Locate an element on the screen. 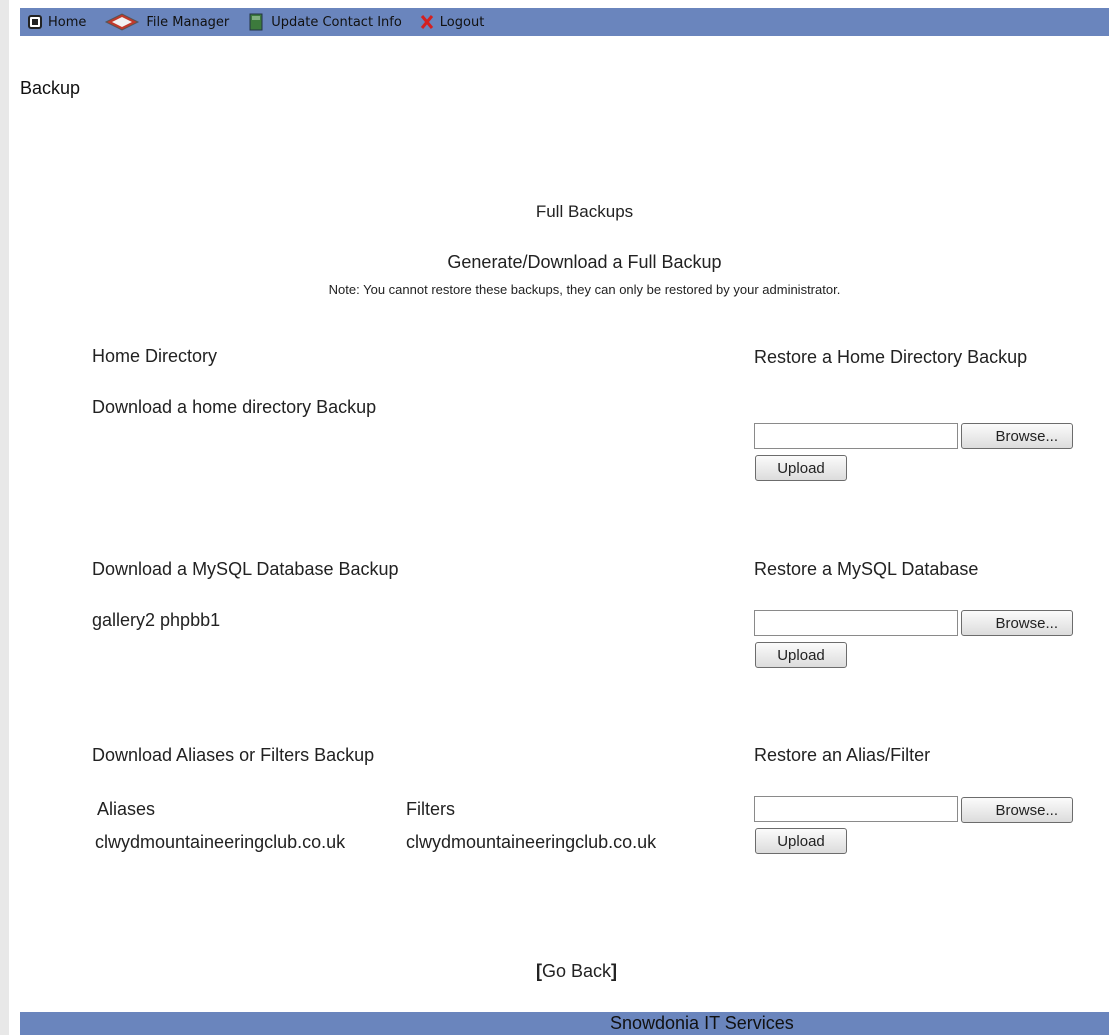  nav-logout-label: Logout is located at coordinates (462, 22).